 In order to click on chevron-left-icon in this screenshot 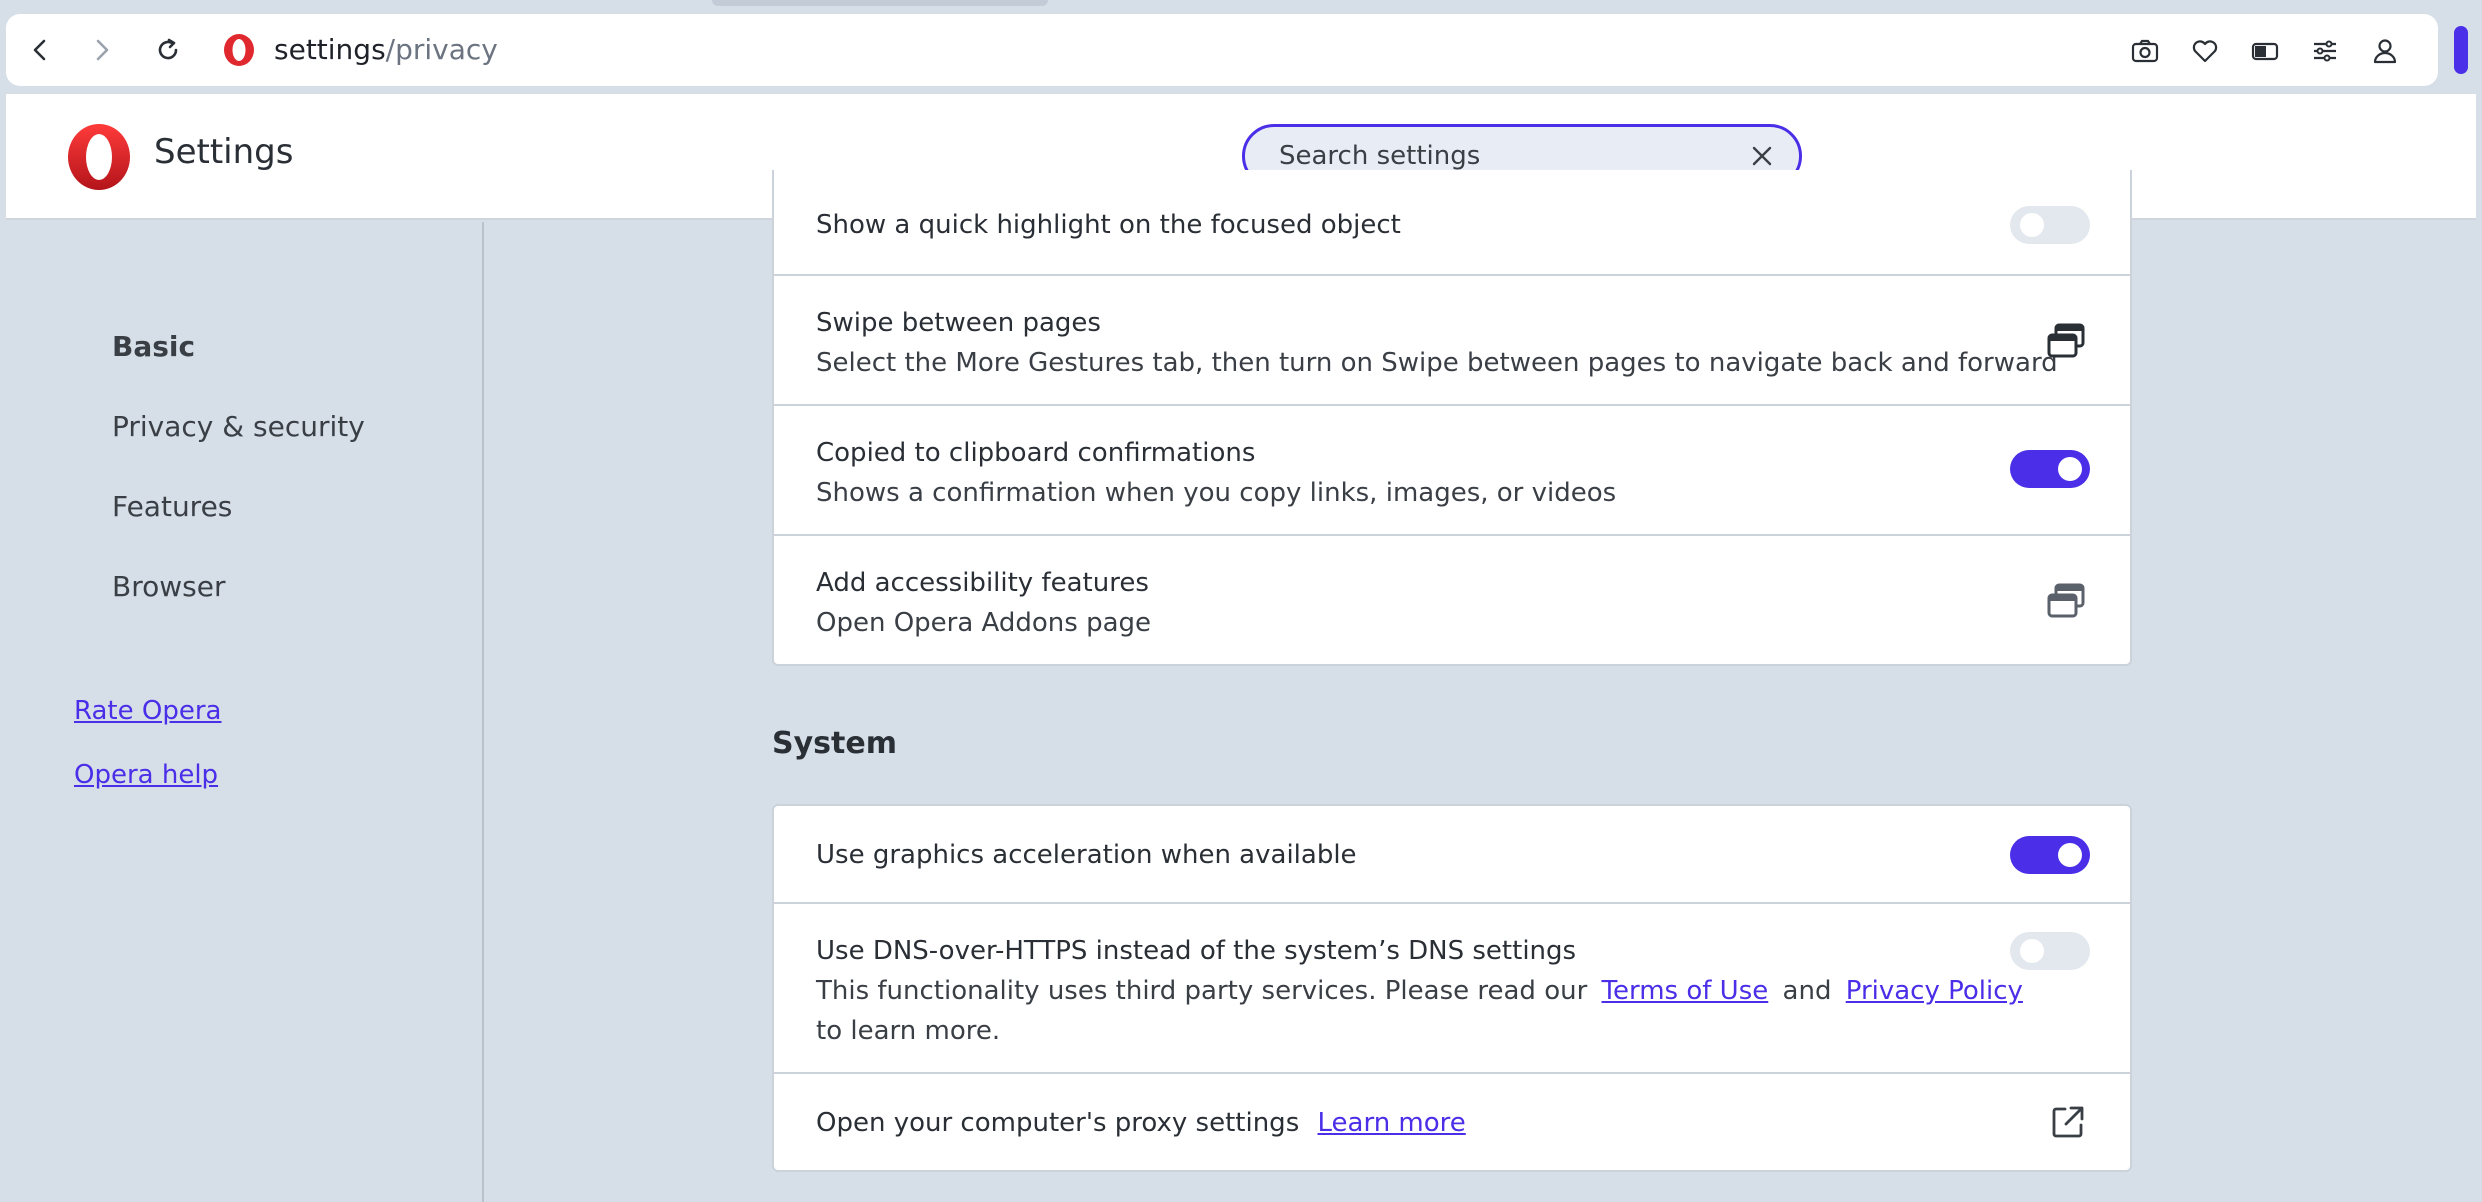, I will do `click(39, 50)`.